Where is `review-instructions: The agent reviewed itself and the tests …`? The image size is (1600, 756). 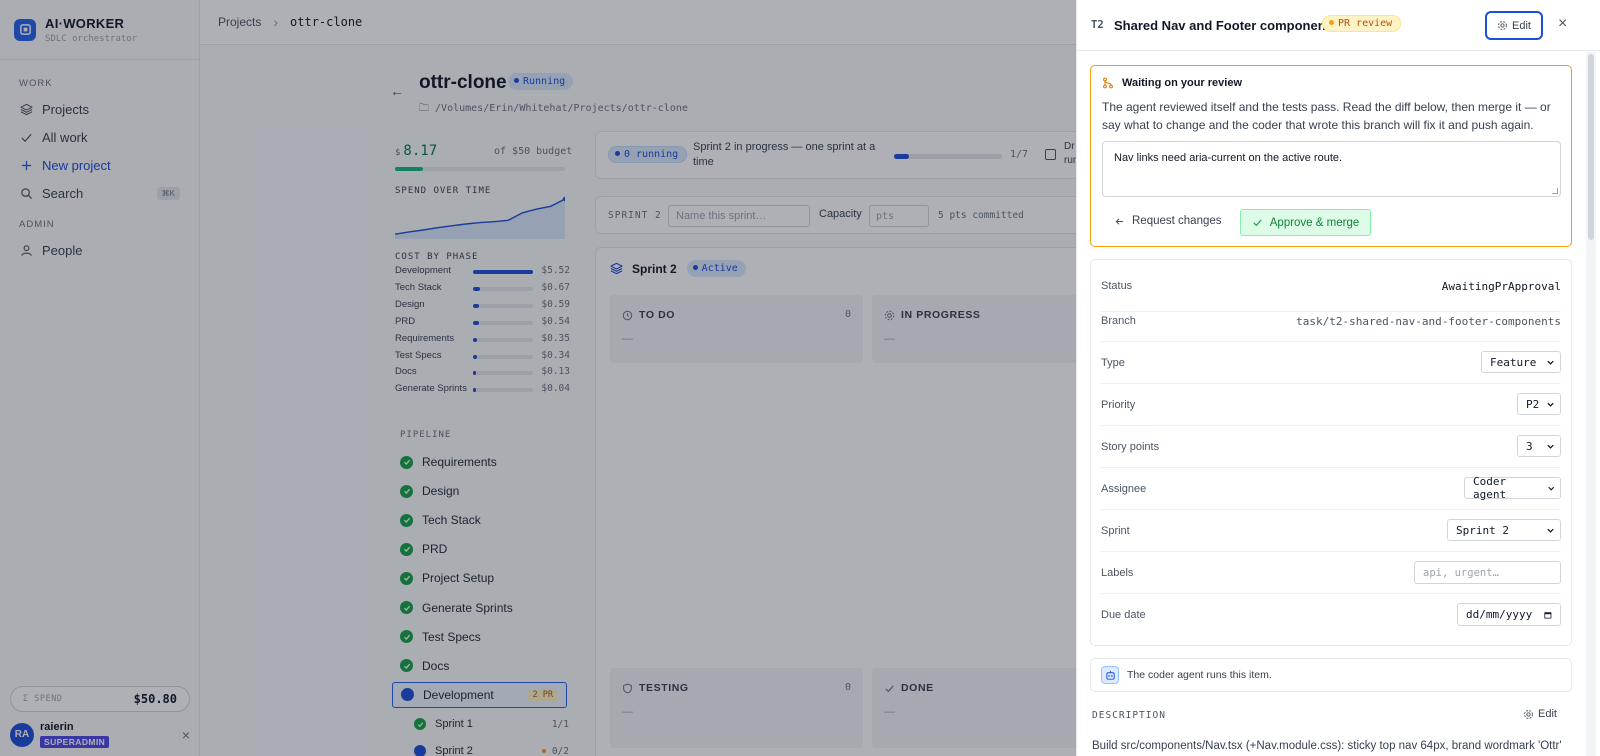
review-instructions: The agent reviewed itself and the tests … is located at coordinates (1326, 116).